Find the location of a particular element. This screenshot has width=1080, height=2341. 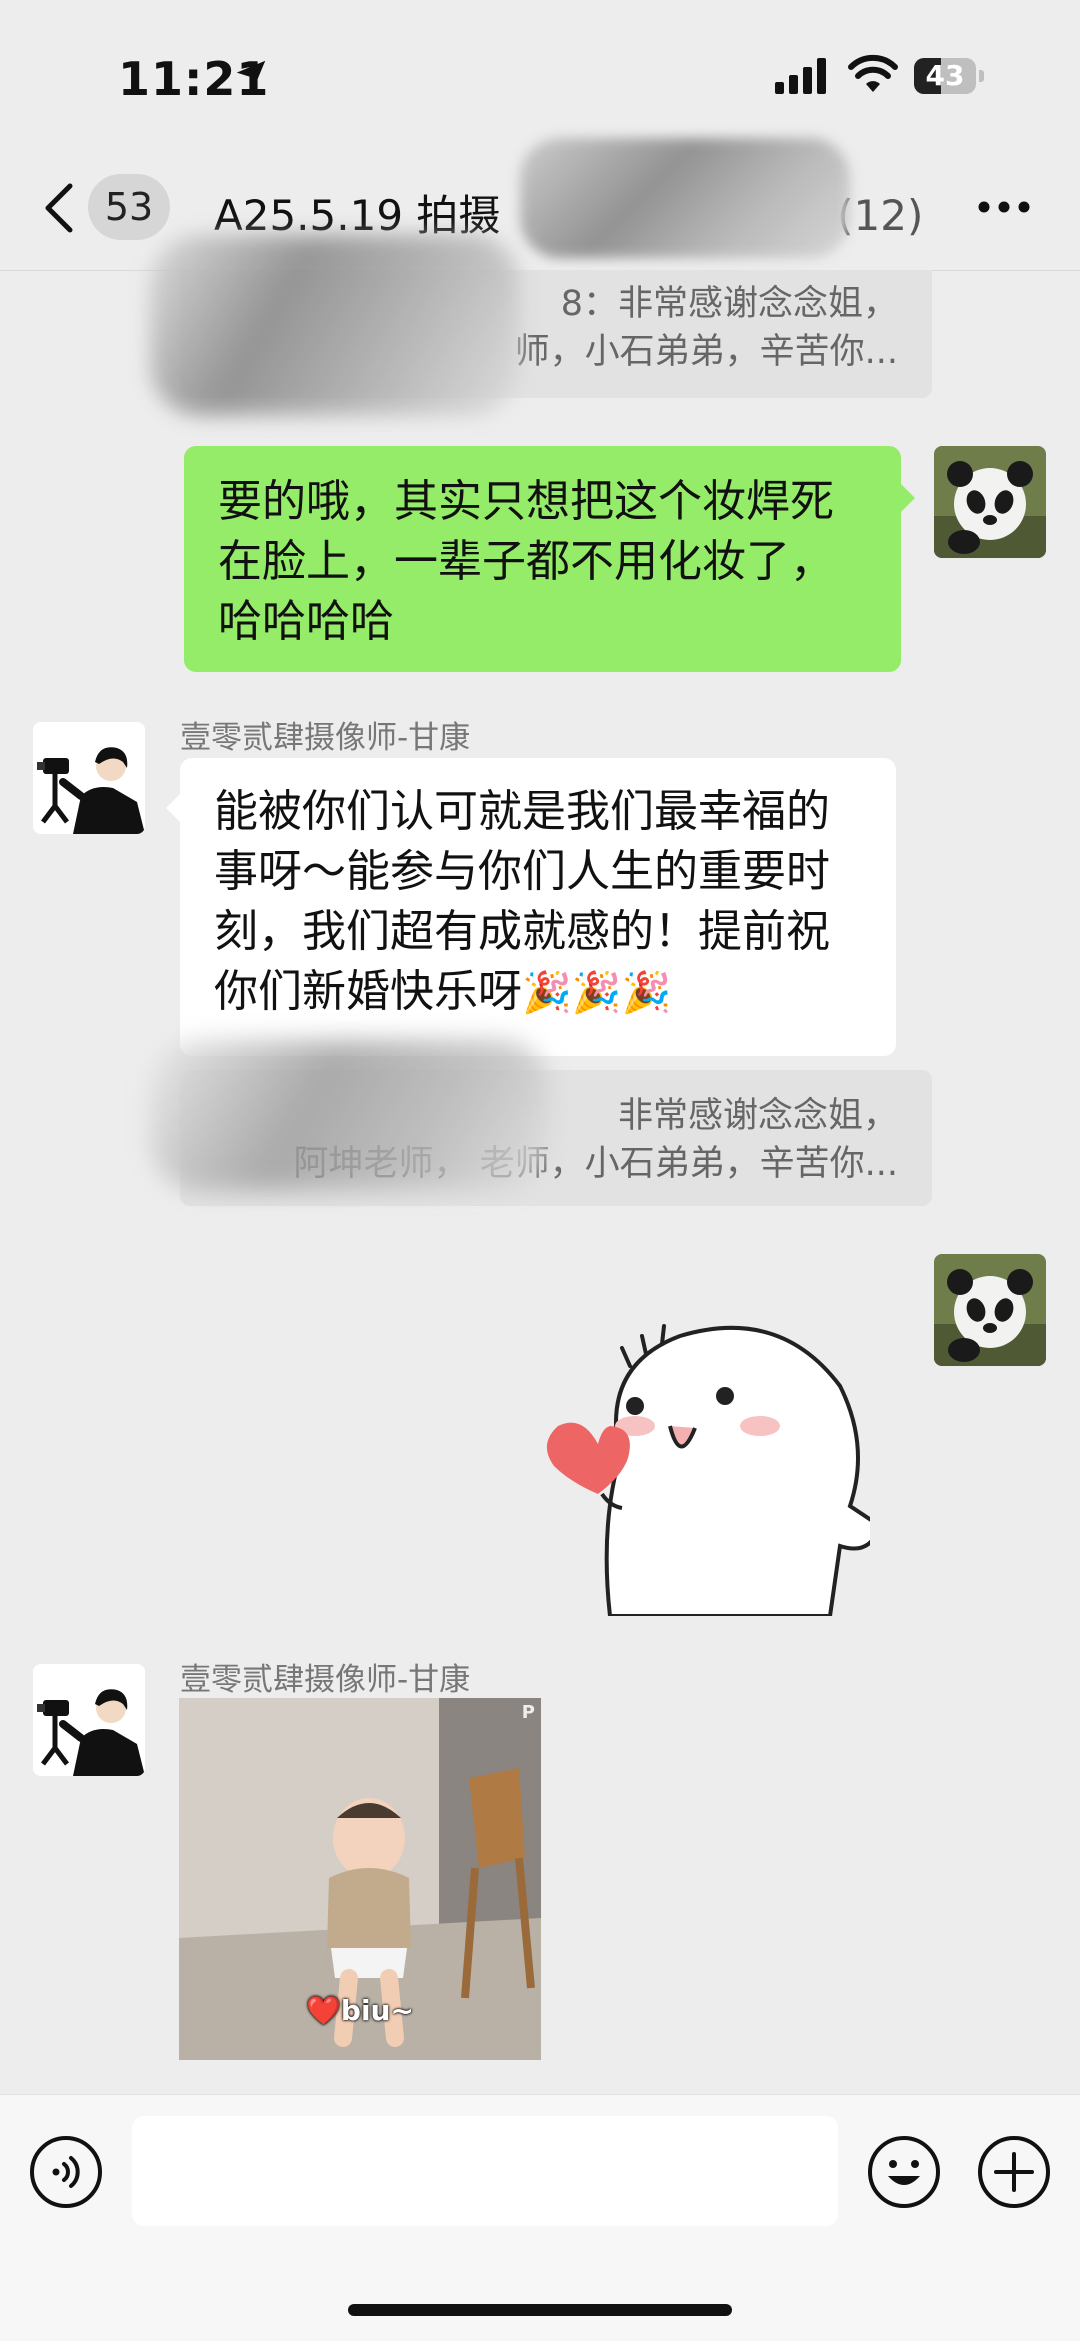

emoji-icon is located at coordinates (904, 2172).